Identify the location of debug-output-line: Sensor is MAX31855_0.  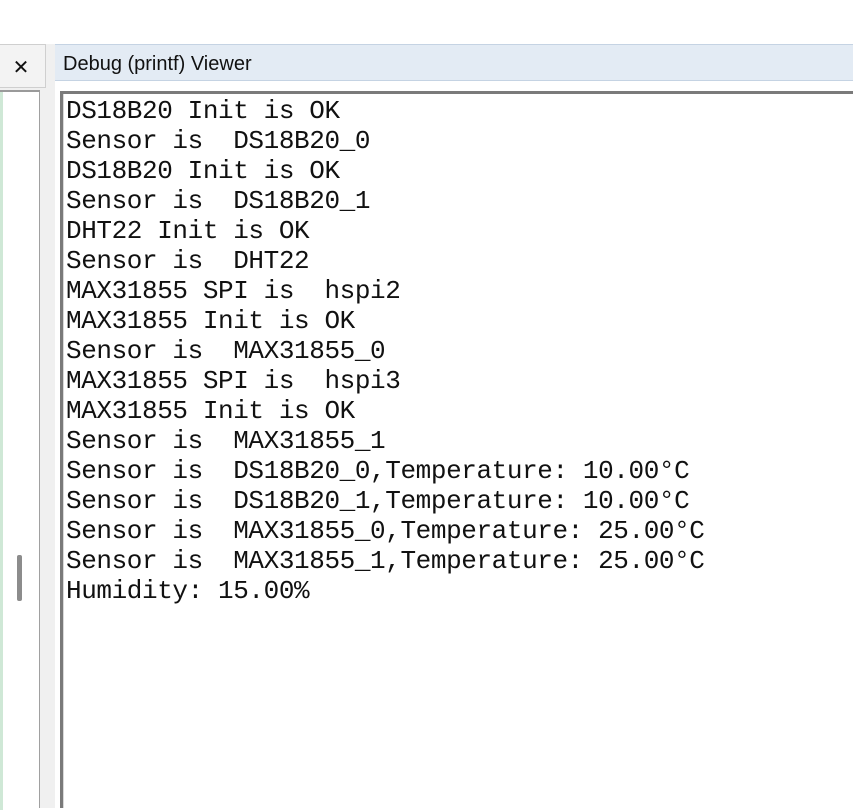
(226, 351).